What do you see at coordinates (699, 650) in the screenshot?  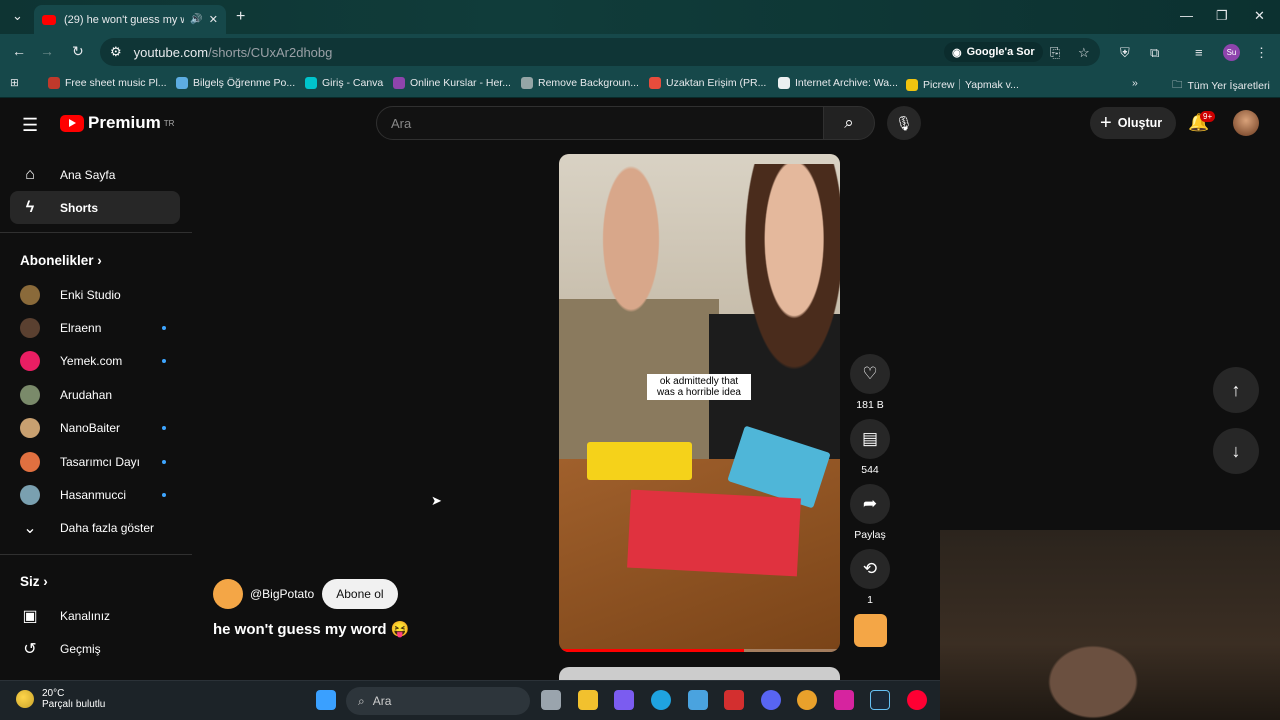 I see `video-progress-bar` at bounding box center [699, 650].